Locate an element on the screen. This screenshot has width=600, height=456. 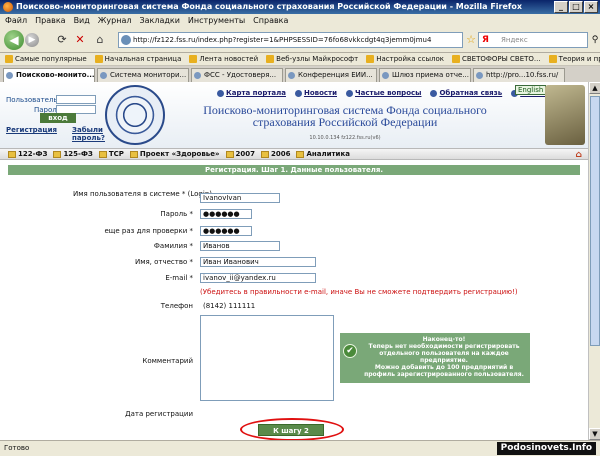
bookmark-item: Веб-узлы Майкрософт is located at coordinates (312, 59).